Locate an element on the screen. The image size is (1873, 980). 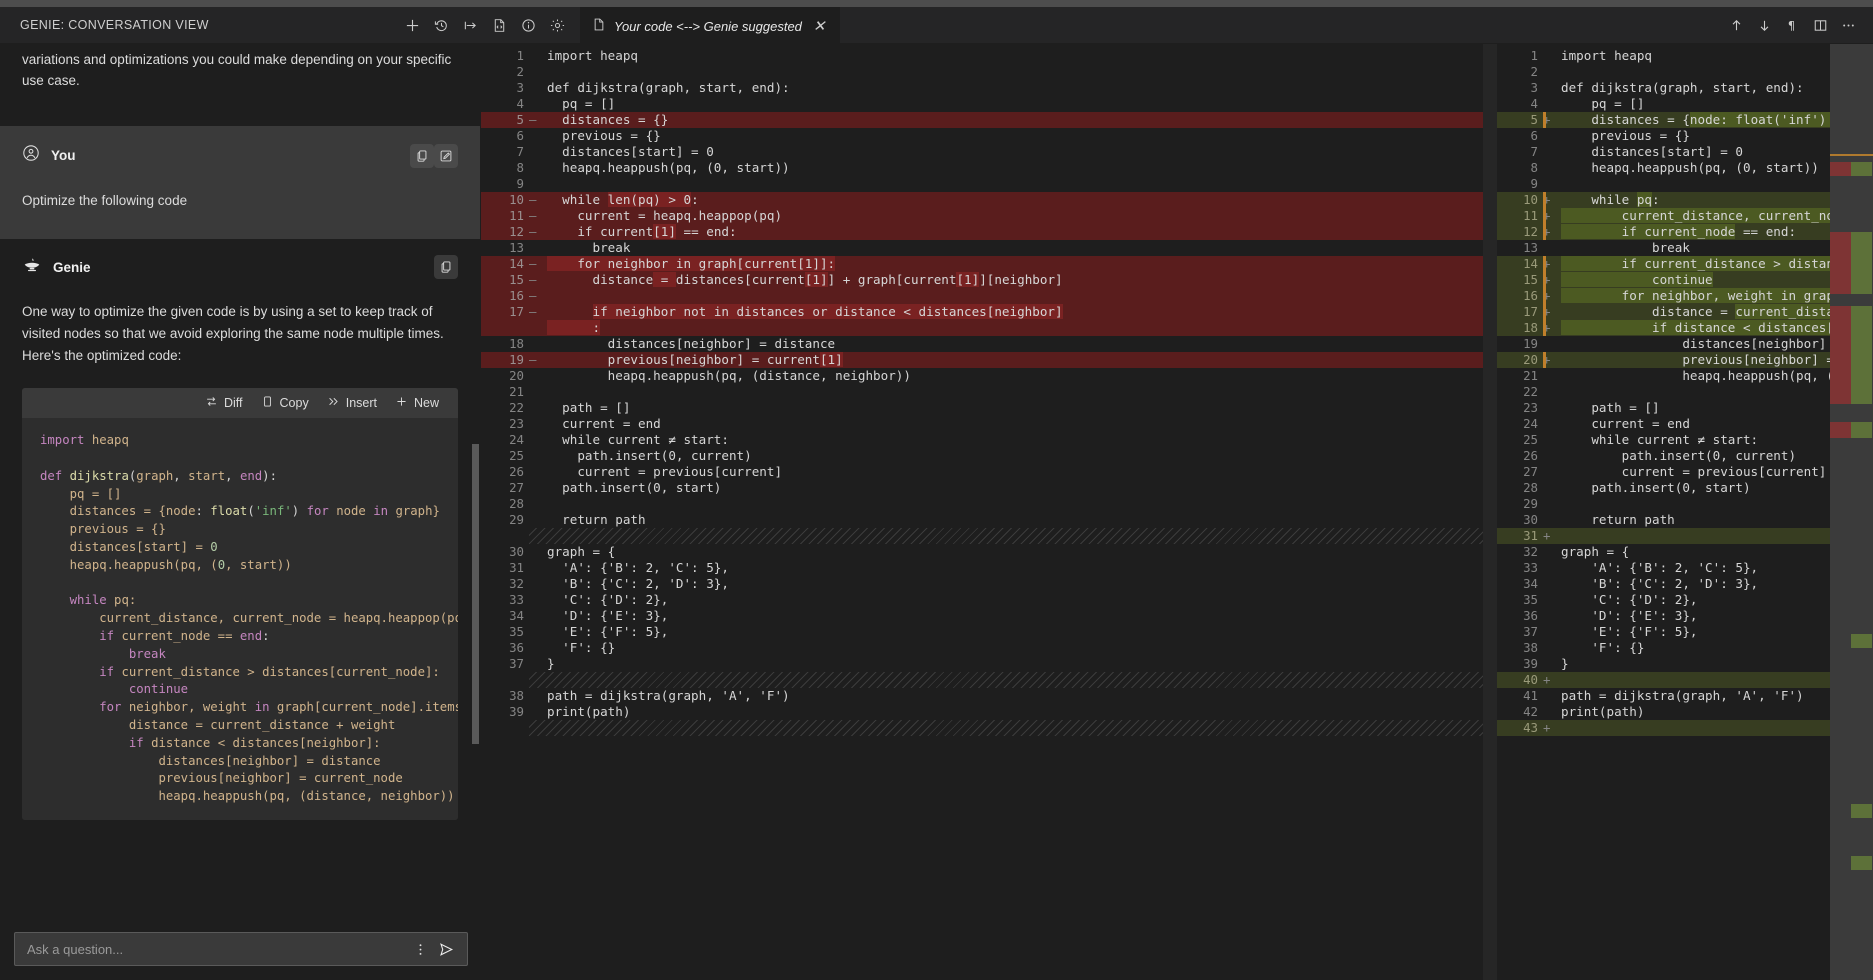
diff-line: 14– for neighbor in graph[current[1]]: is located at coordinates (989, 264).